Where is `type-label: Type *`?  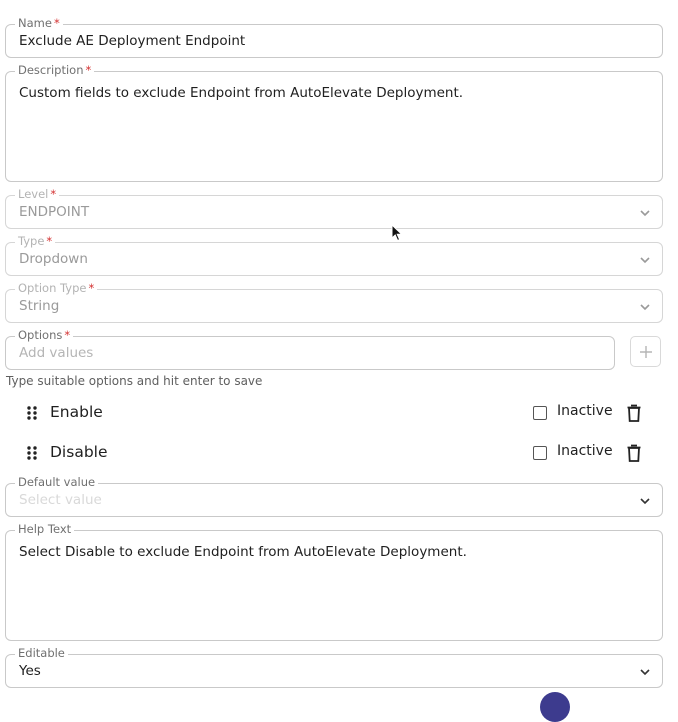
type-label: Type * is located at coordinates (35, 241).